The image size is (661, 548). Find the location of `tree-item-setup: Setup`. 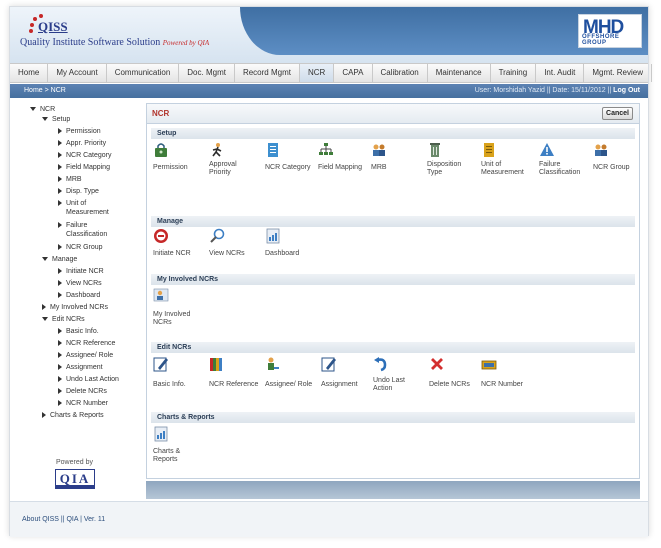

tree-item-setup: Setup is located at coordinates (56, 119).